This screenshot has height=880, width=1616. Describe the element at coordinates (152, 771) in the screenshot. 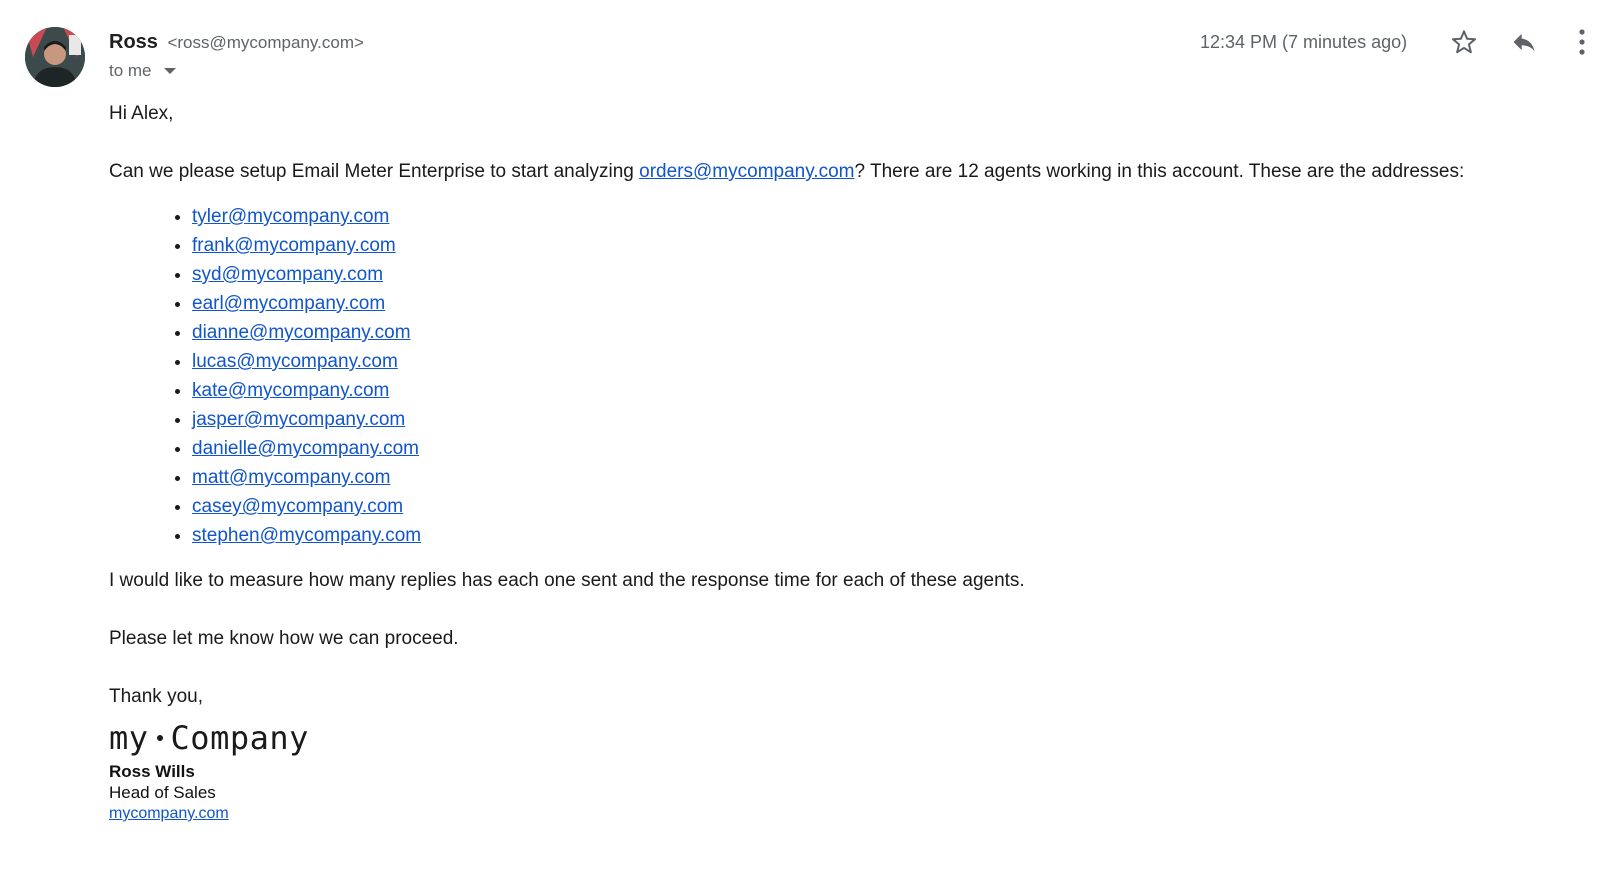

I see `signature-name: Ross Wills` at that location.